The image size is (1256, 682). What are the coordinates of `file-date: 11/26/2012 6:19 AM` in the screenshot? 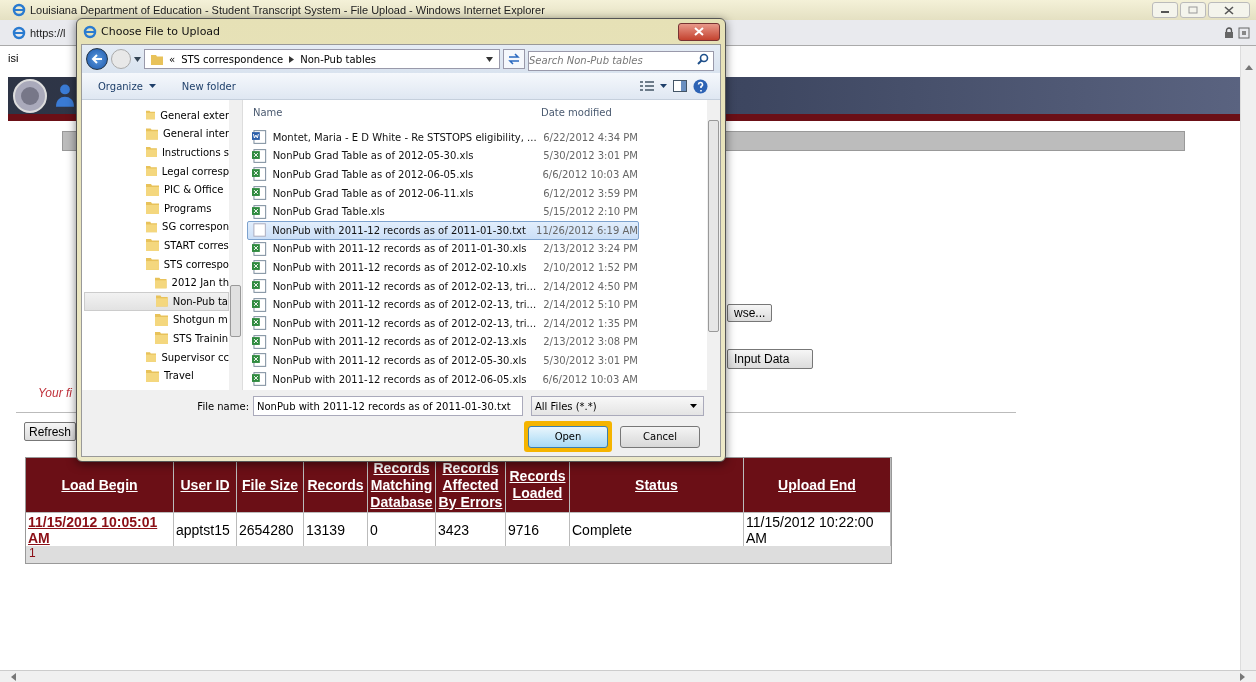 It's located at (587, 230).